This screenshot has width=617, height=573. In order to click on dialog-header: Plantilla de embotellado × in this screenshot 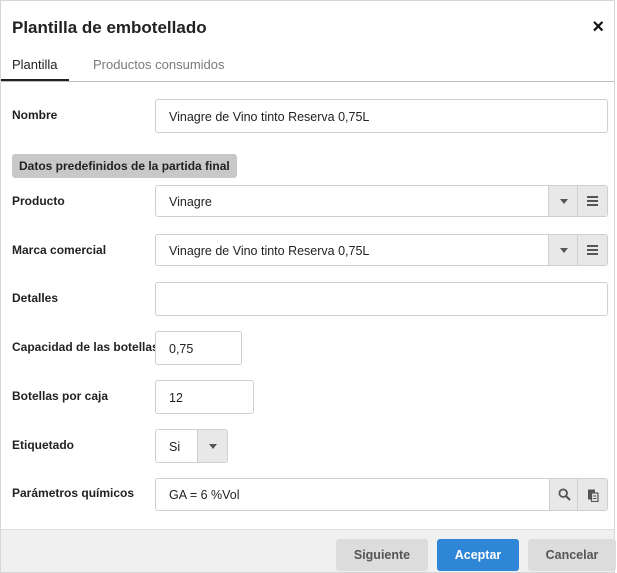, I will do `click(307, 26)`.